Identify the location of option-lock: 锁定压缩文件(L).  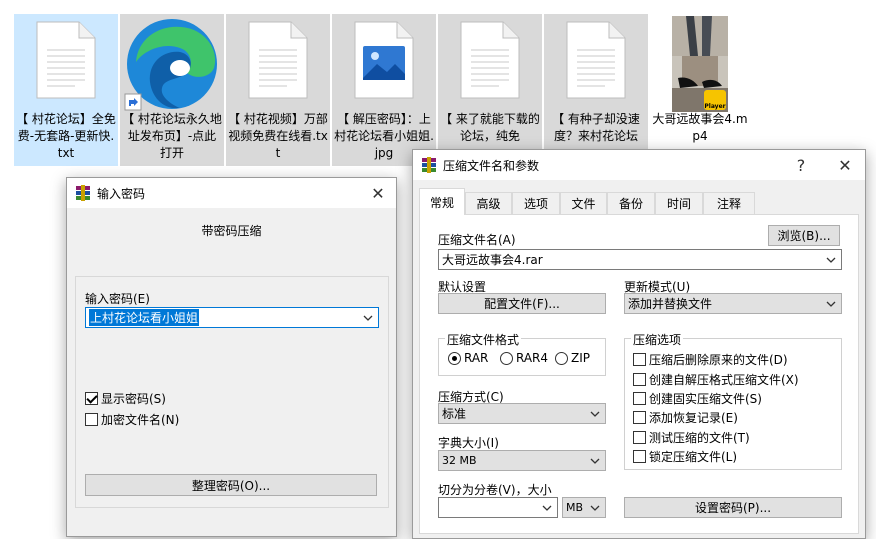
(685, 456).